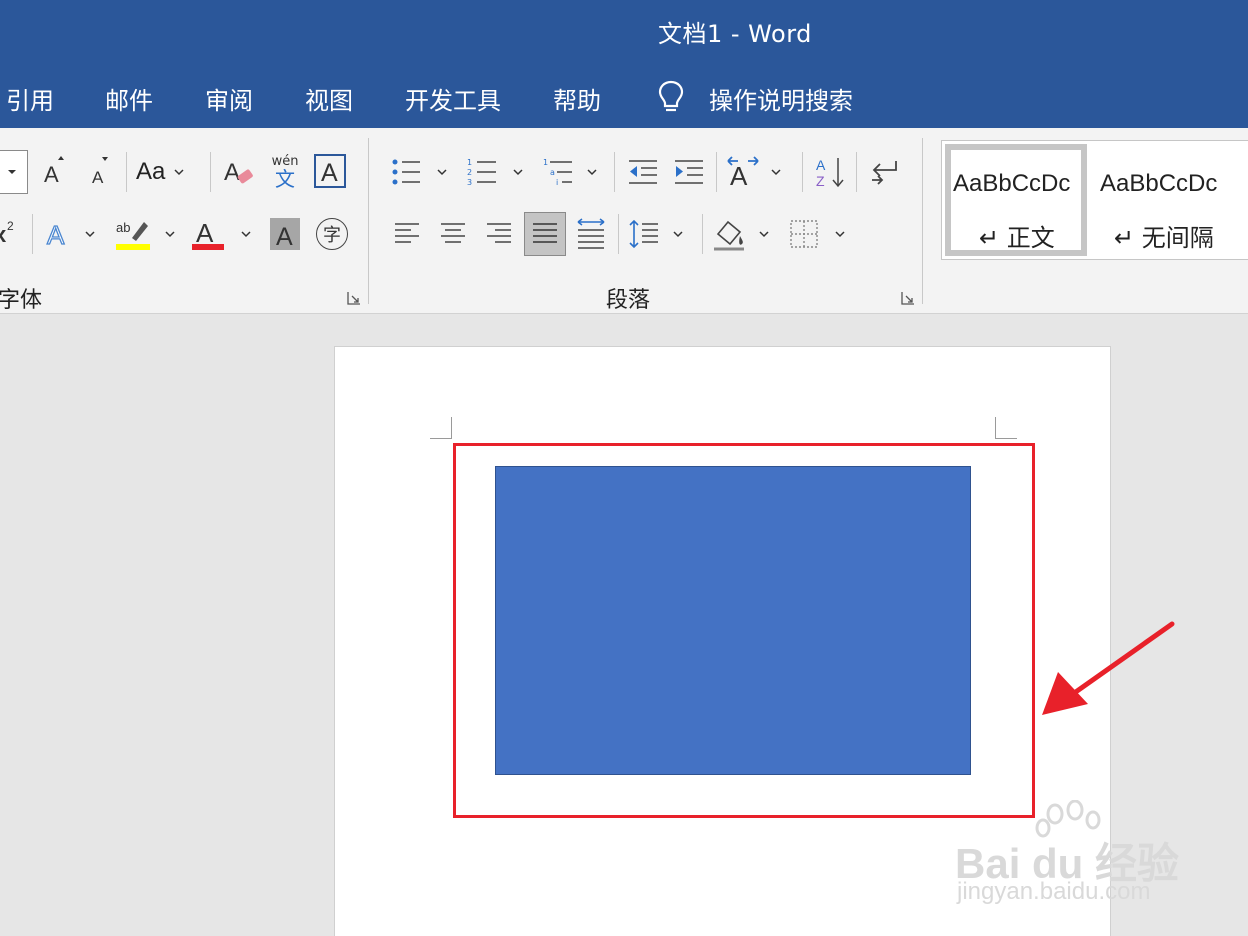  What do you see at coordinates (1108, 668) in the screenshot?
I see `arrow-icon` at bounding box center [1108, 668].